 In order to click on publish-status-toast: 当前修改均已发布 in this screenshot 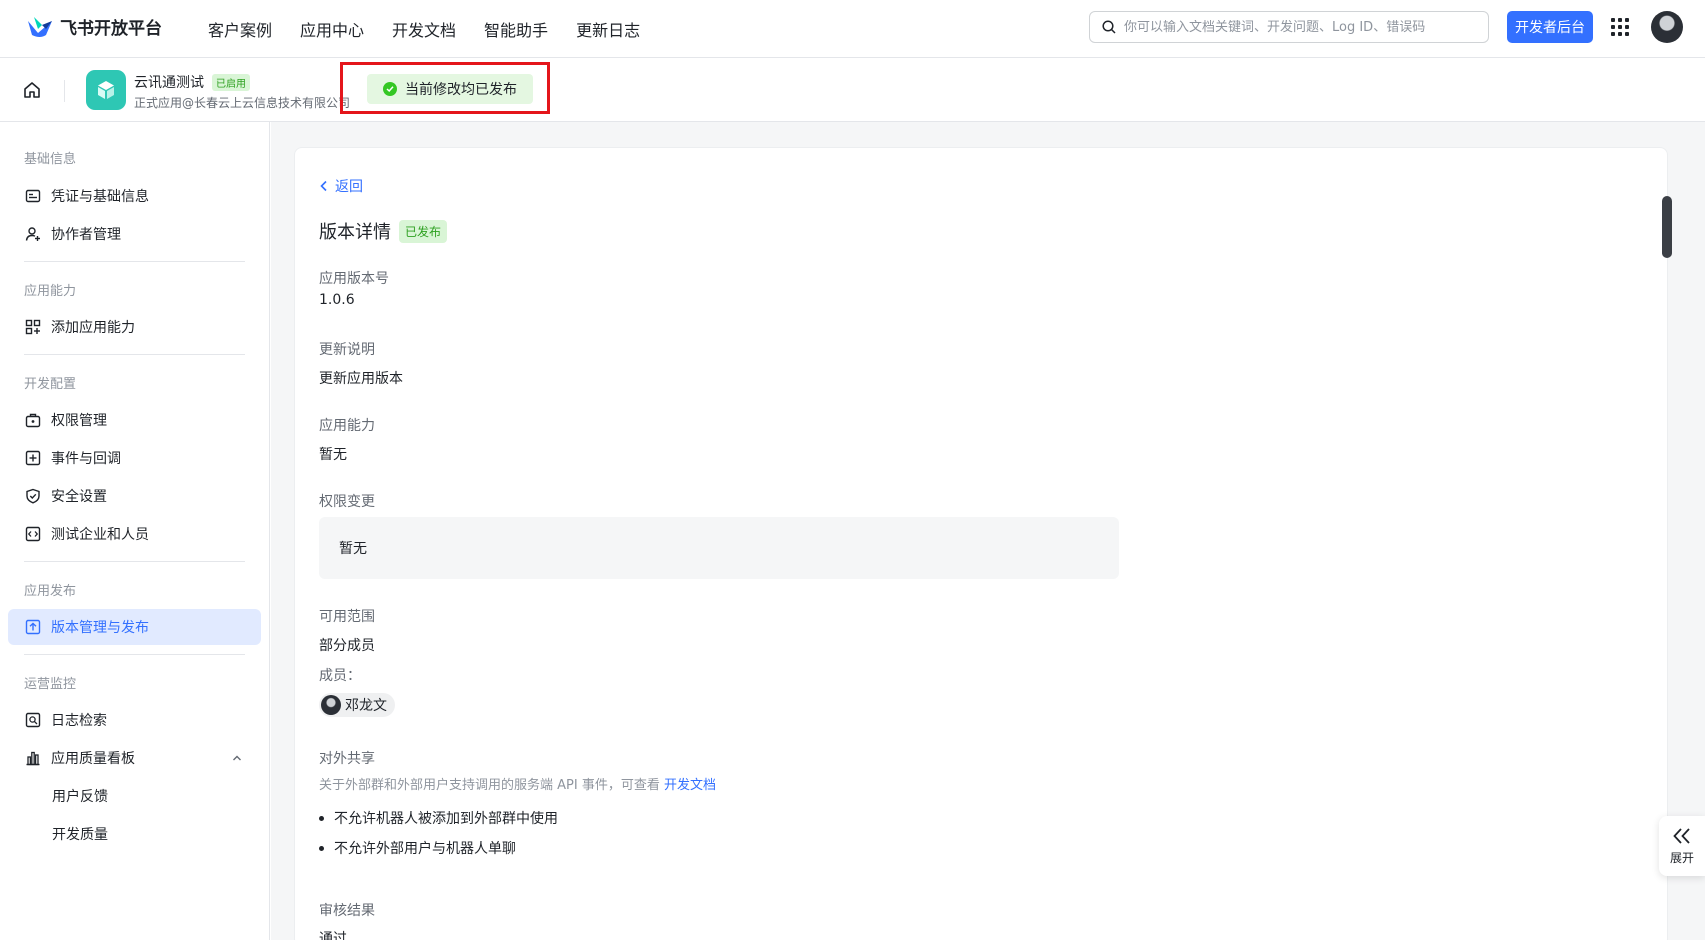, I will do `click(450, 89)`.